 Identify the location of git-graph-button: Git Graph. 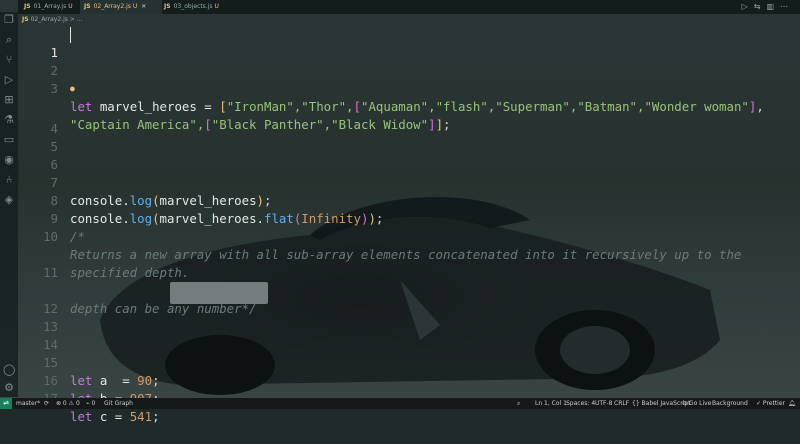
(118, 403).